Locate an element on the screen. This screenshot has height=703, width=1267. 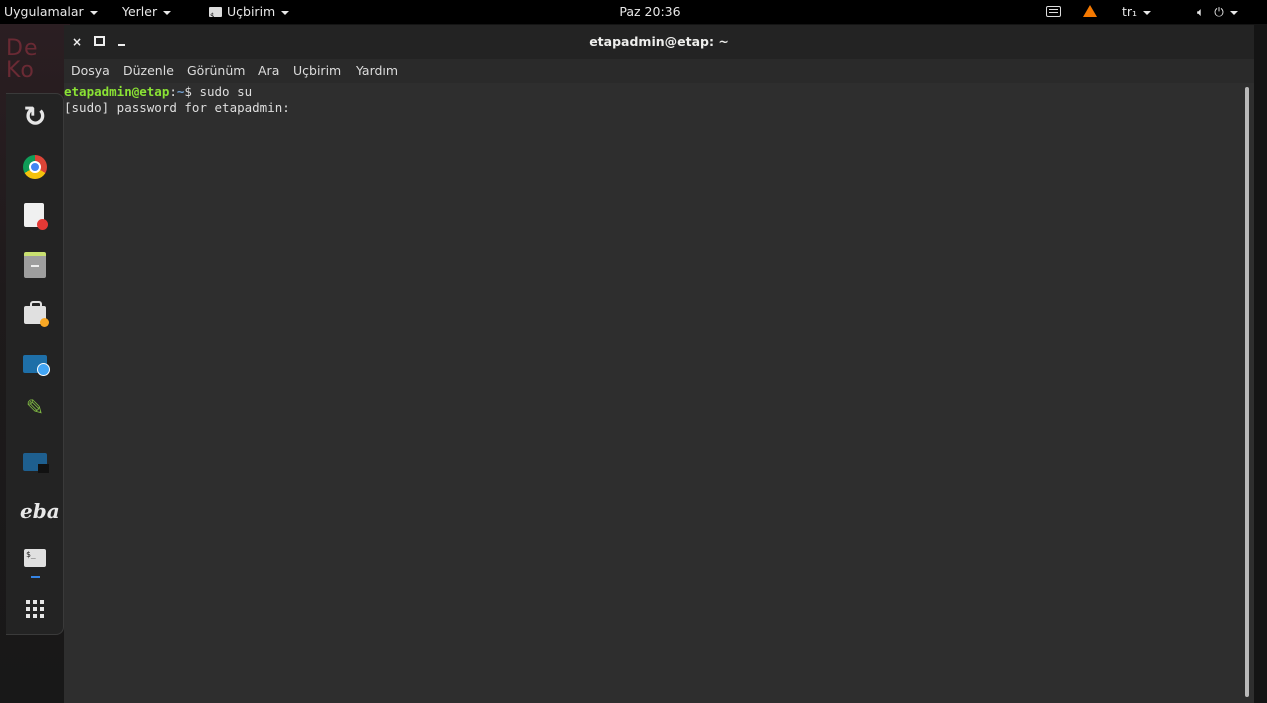
places-menu: Yerler is located at coordinates (147, 12).